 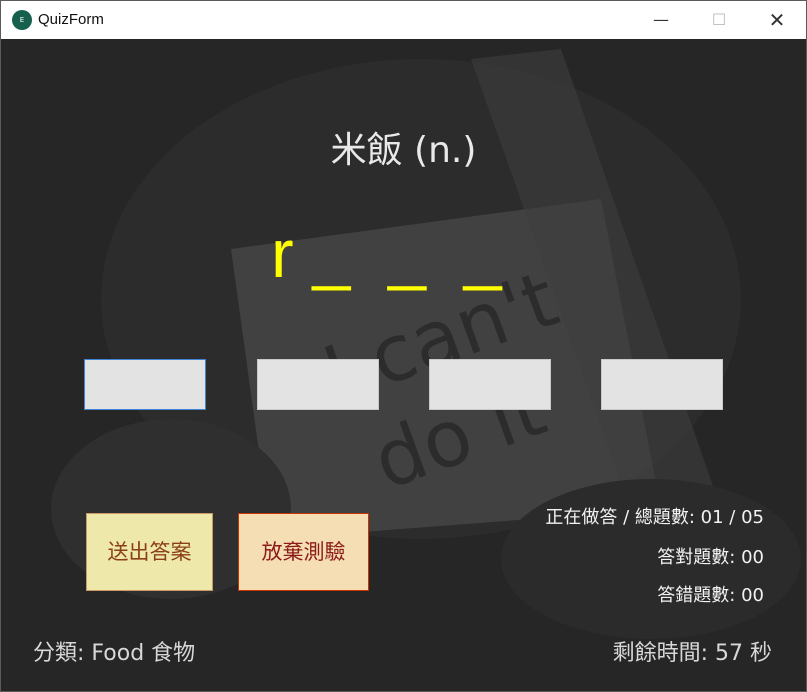 I want to click on submit-answer-button: 送出答案, so click(x=149, y=552).